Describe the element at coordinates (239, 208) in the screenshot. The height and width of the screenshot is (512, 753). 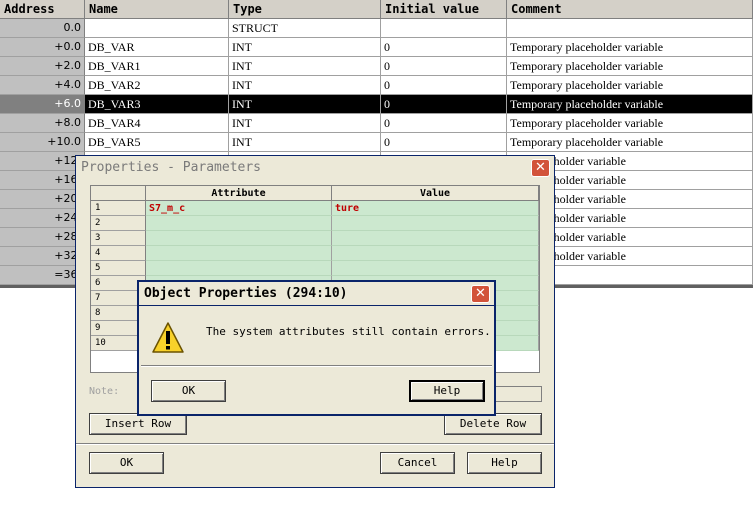
I see `attribute-cell: S7_m_c` at that location.